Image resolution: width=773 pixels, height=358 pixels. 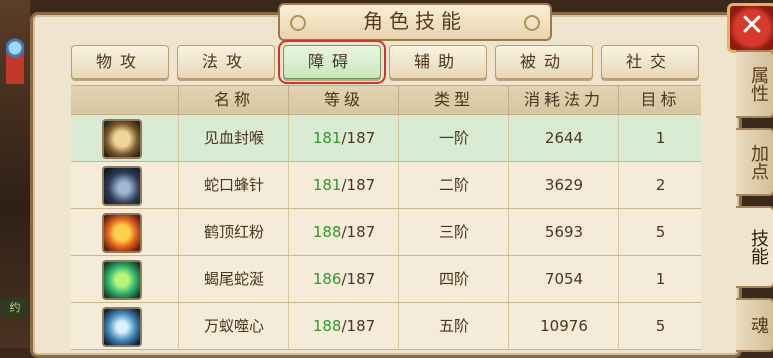 I want to click on side-tab-allocate-points: 加点, so click(x=754, y=162).